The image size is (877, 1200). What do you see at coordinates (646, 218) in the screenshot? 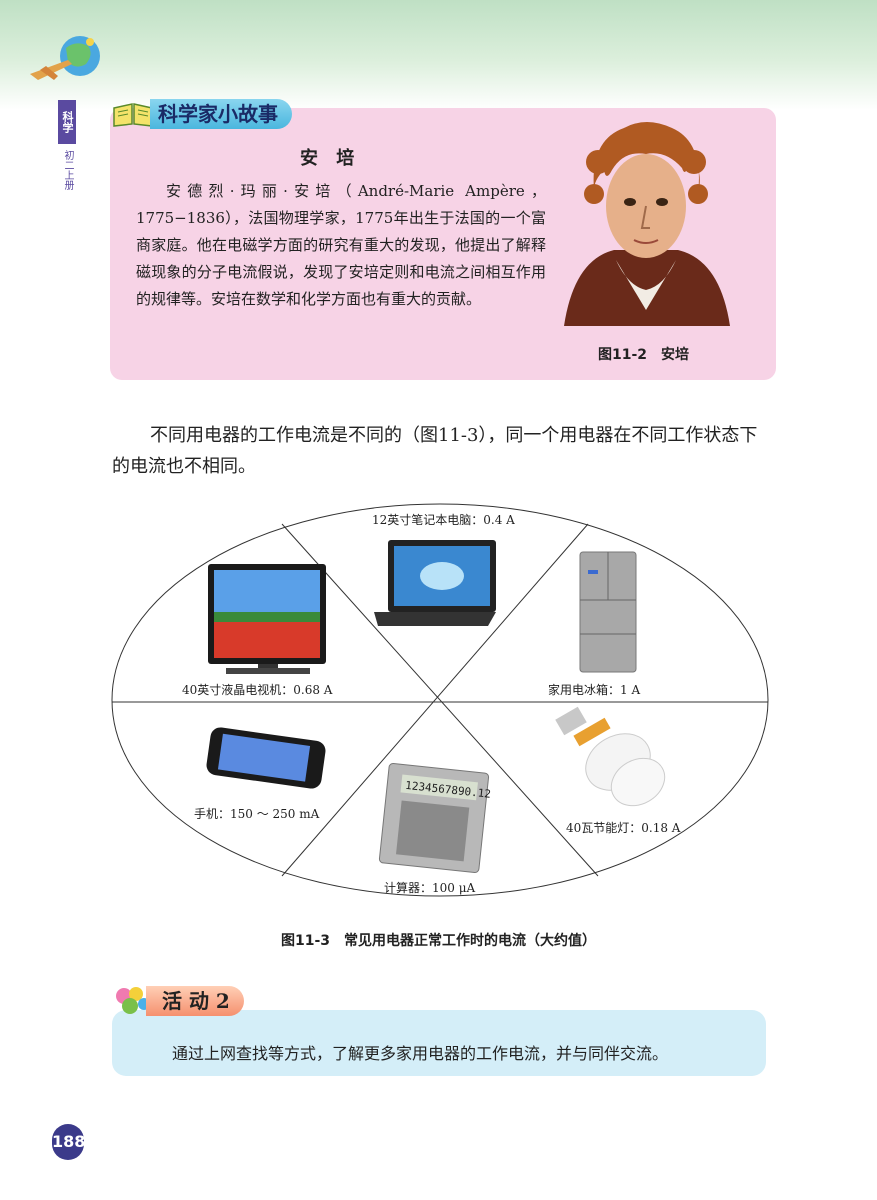
I see `ampere-portrait` at bounding box center [646, 218].